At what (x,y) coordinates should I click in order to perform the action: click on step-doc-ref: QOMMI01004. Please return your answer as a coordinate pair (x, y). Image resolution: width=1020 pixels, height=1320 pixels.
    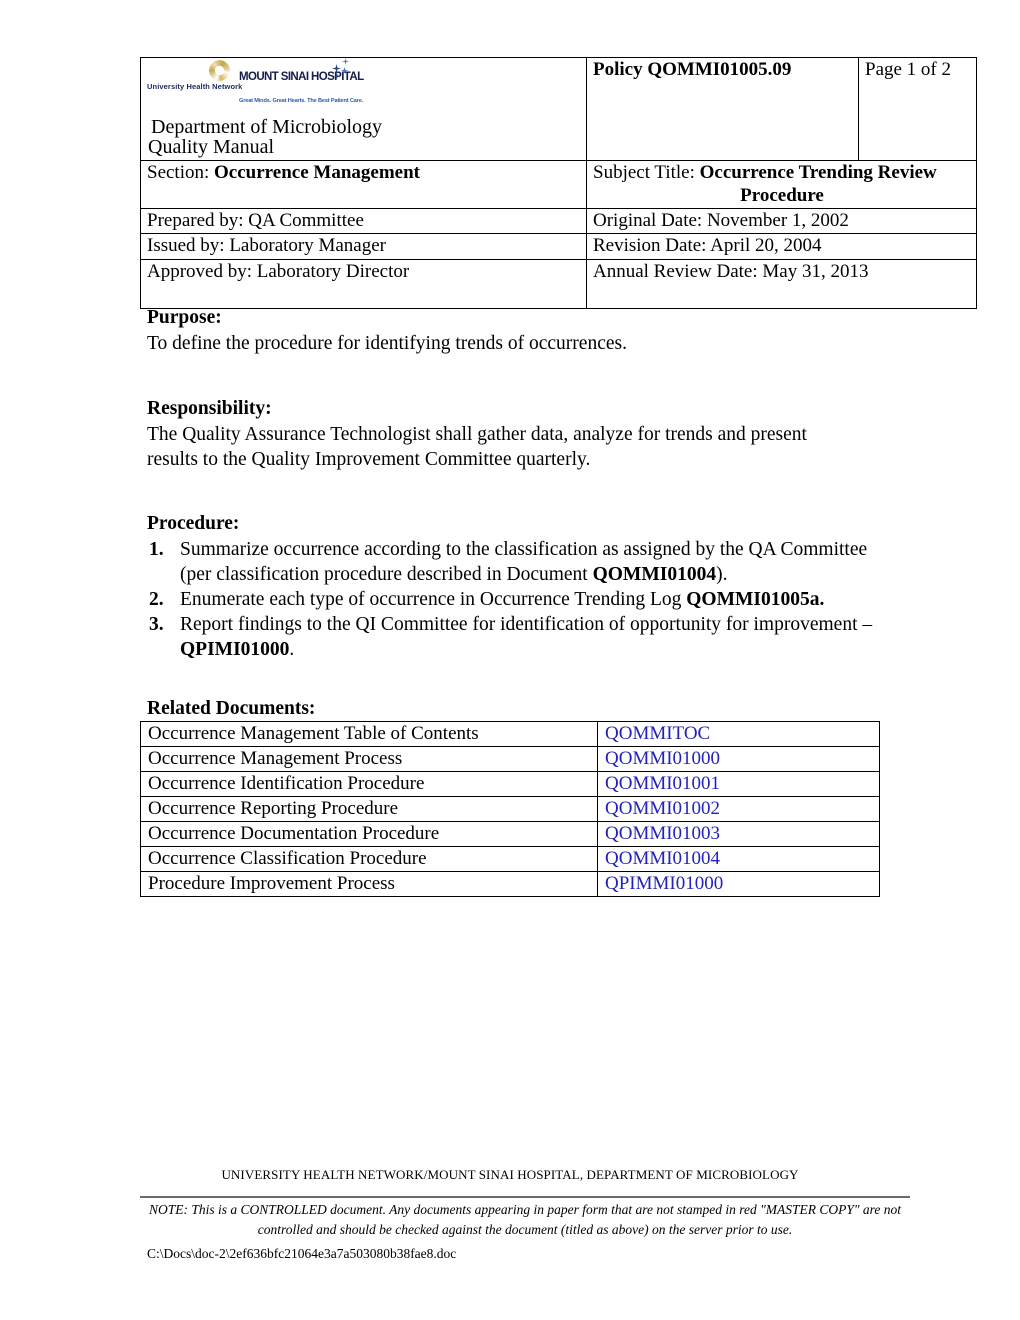
    Looking at the image, I should click on (654, 574).